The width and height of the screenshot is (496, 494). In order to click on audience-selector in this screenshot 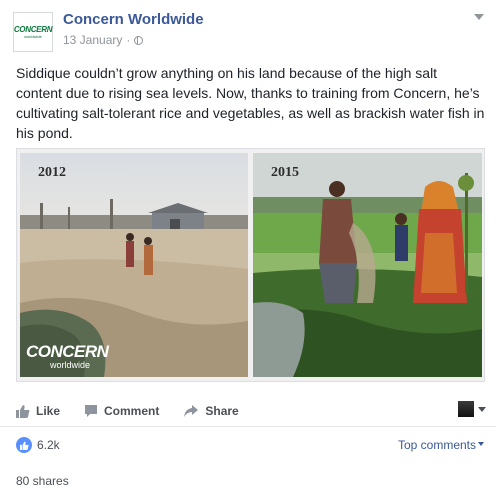, I will do `click(472, 409)`.